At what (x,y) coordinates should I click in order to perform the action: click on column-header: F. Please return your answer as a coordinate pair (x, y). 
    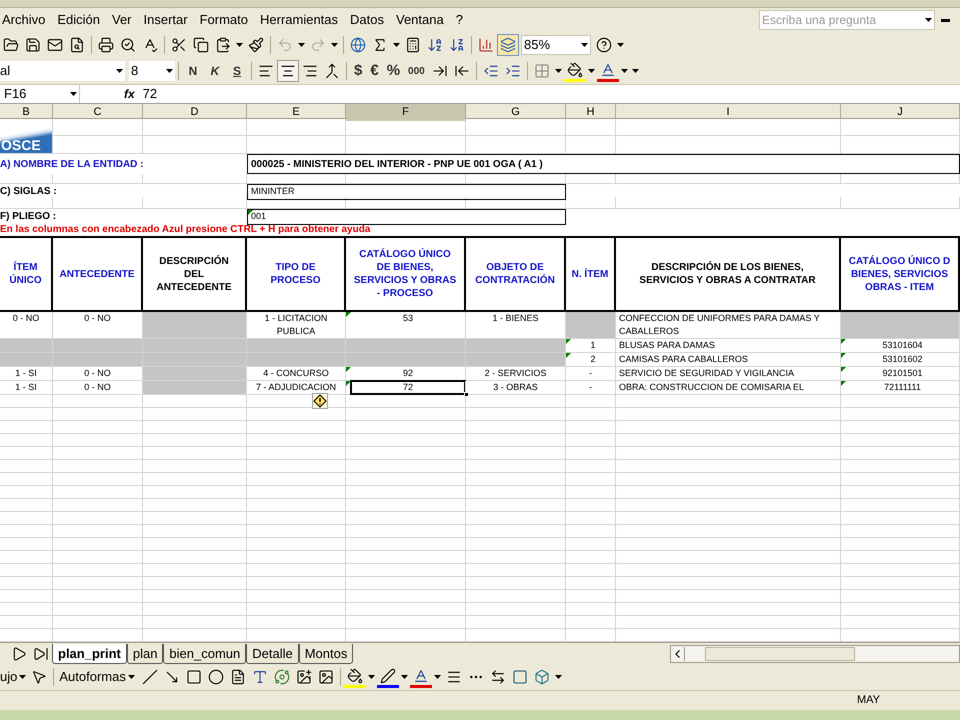
    Looking at the image, I should click on (406, 112).